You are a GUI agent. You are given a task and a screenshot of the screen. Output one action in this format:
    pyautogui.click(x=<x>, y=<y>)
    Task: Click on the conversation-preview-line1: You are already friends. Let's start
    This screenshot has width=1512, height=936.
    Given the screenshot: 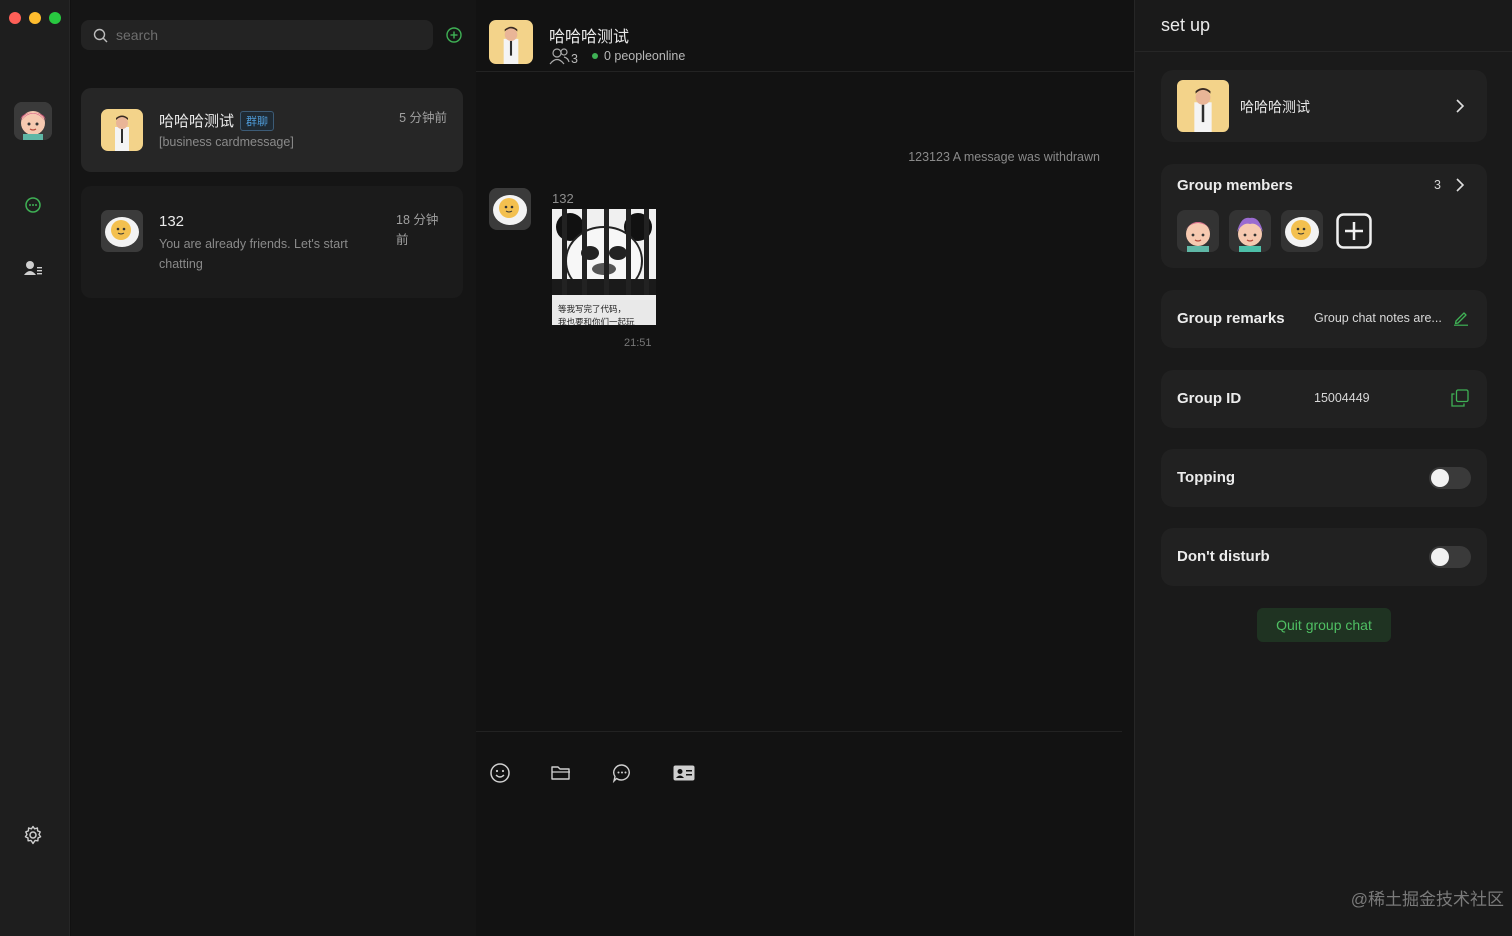 What is the action you would take?
    pyautogui.click(x=253, y=244)
    